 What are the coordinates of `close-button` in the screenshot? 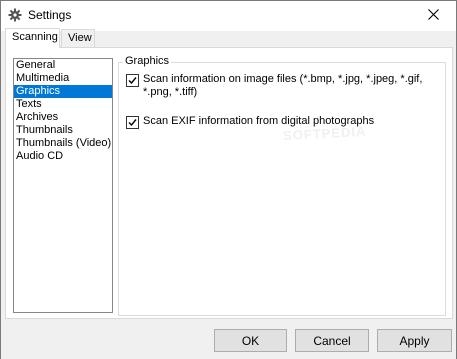 It's located at (433, 15).